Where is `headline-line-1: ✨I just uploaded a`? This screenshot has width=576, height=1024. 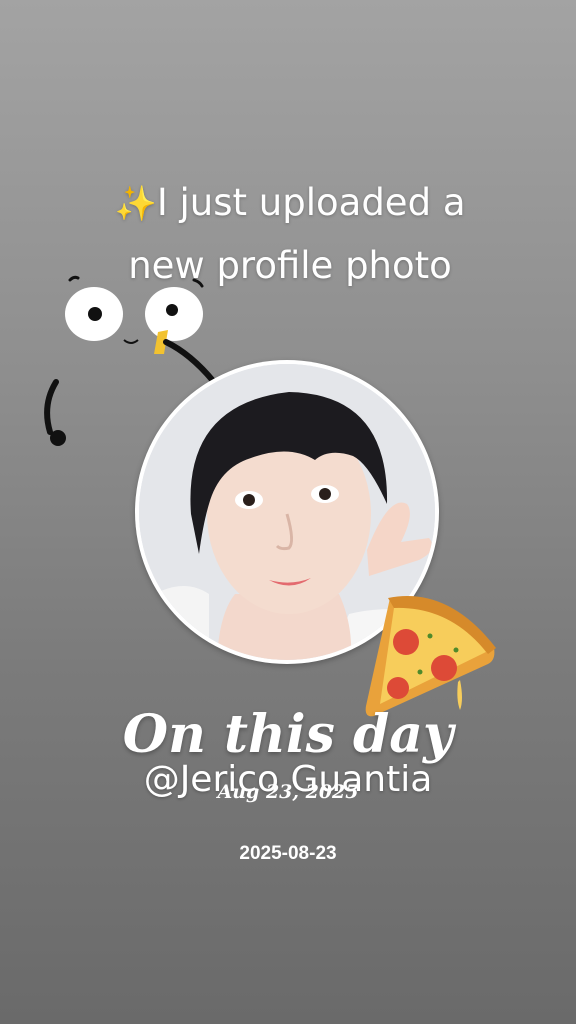 headline-line-1: ✨I just uploaded a is located at coordinates (290, 203).